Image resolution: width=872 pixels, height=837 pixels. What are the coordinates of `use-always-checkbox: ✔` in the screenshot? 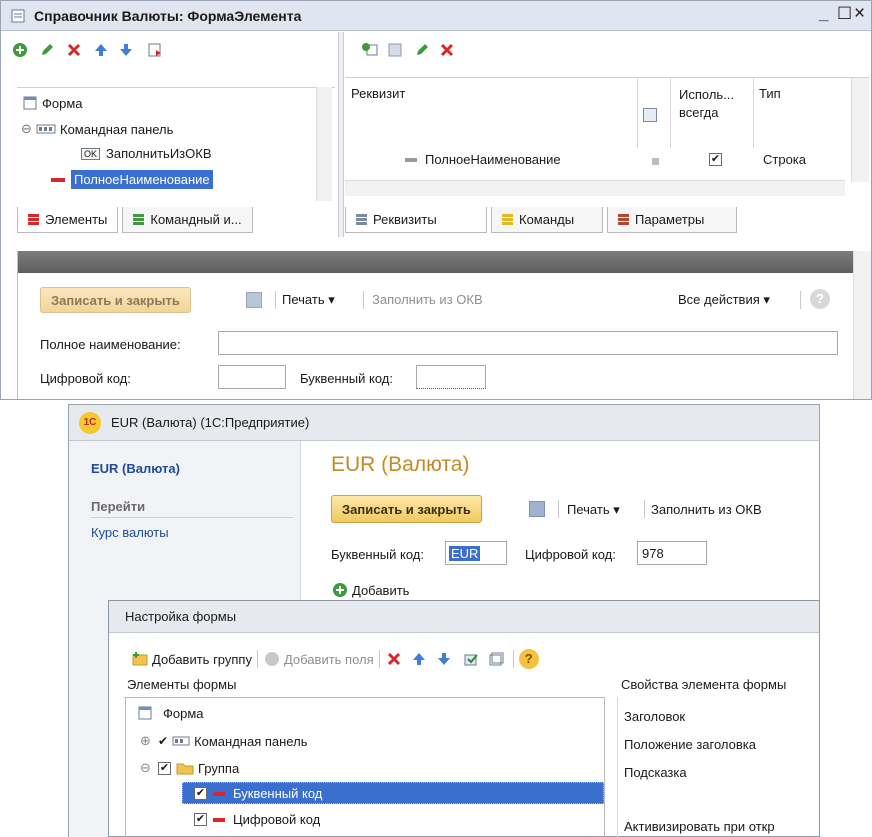 It's located at (715, 159).